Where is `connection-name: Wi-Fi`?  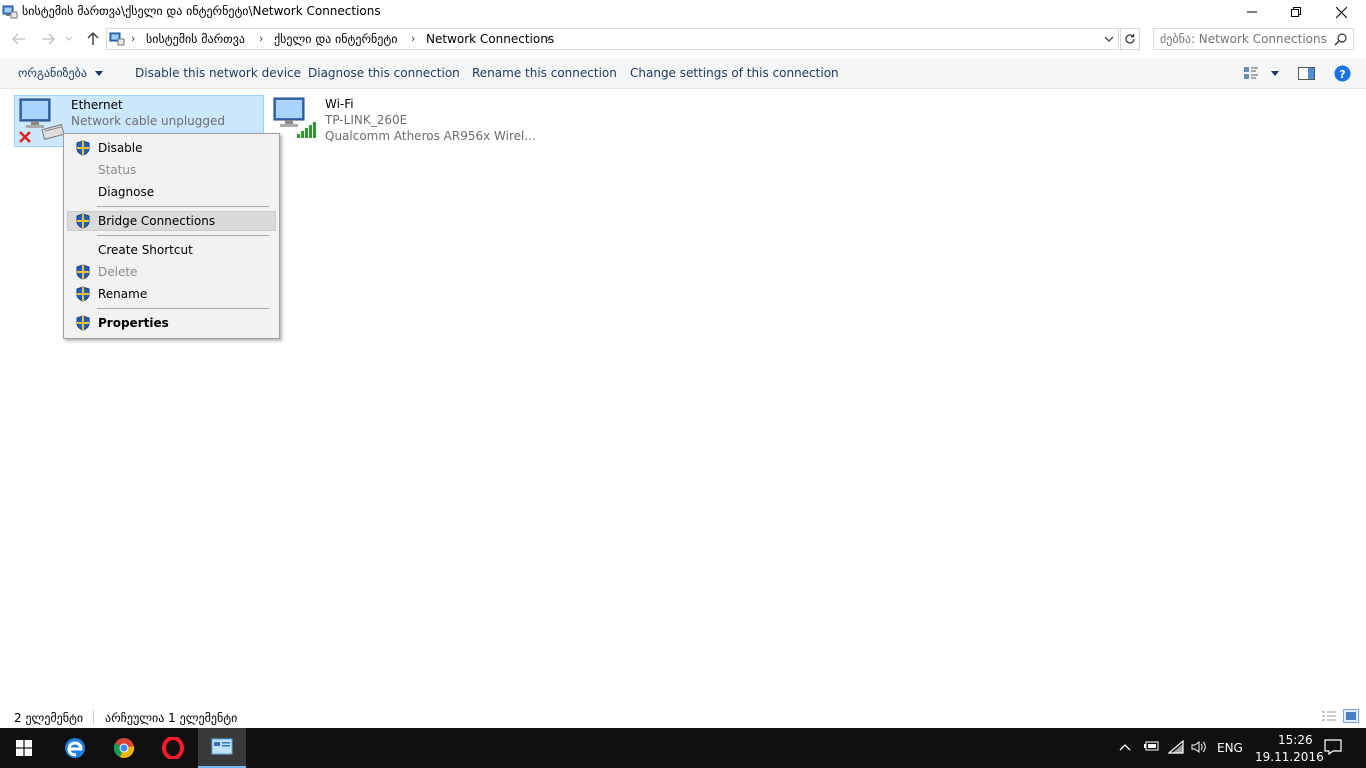 connection-name: Wi-Fi is located at coordinates (339, 104).